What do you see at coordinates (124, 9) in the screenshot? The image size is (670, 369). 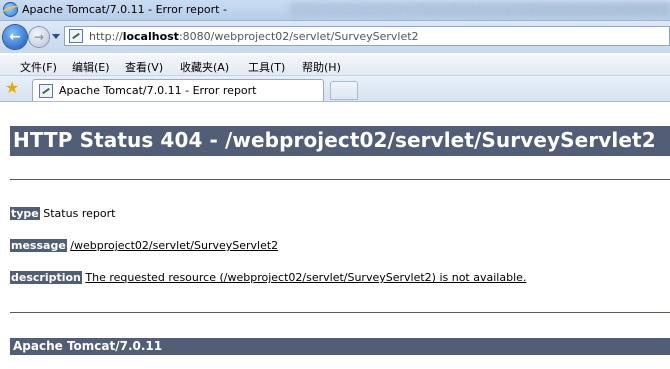 I see `window-title: Apache Tomcat/7.0.11 - Error report -` at bounding box center [124, 9].